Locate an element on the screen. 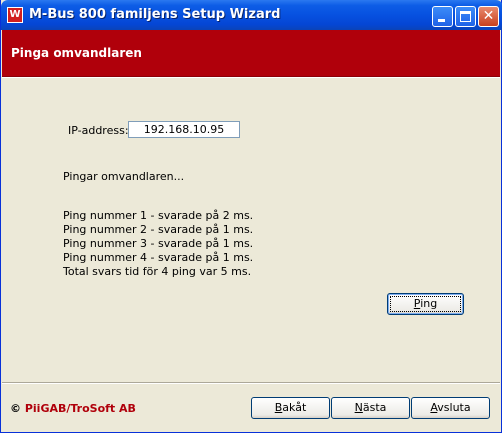 This screenshot has height=433, width=502. close-button: ✕ is located at coordinates (488, 16).